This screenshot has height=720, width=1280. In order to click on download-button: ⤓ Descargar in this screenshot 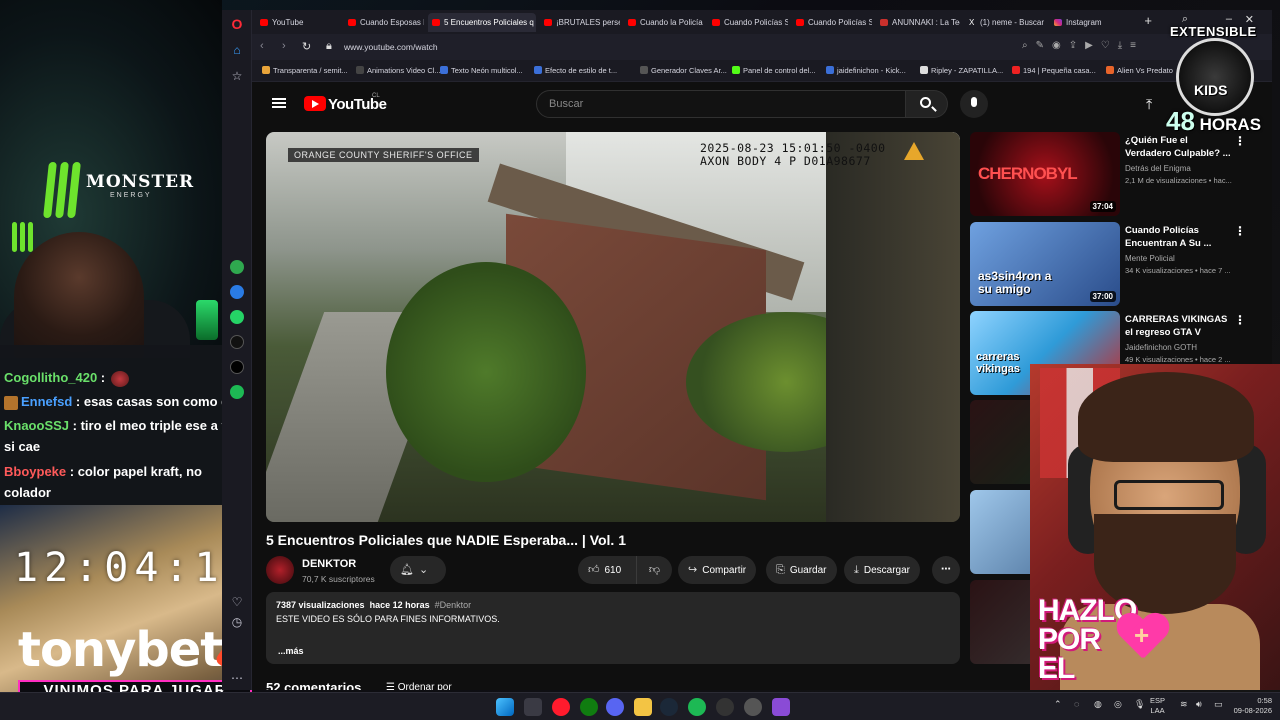, I will do `click(882, 570)`.